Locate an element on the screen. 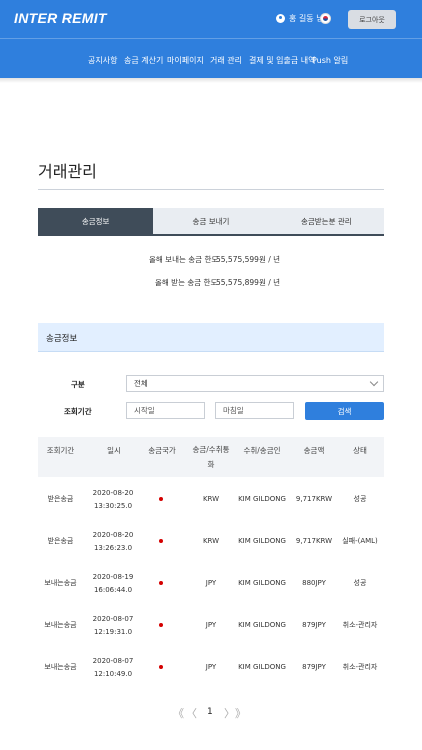 The image size is (422, 750). cell-time: 12:10:49.0 is located at coordinates (113, 674).